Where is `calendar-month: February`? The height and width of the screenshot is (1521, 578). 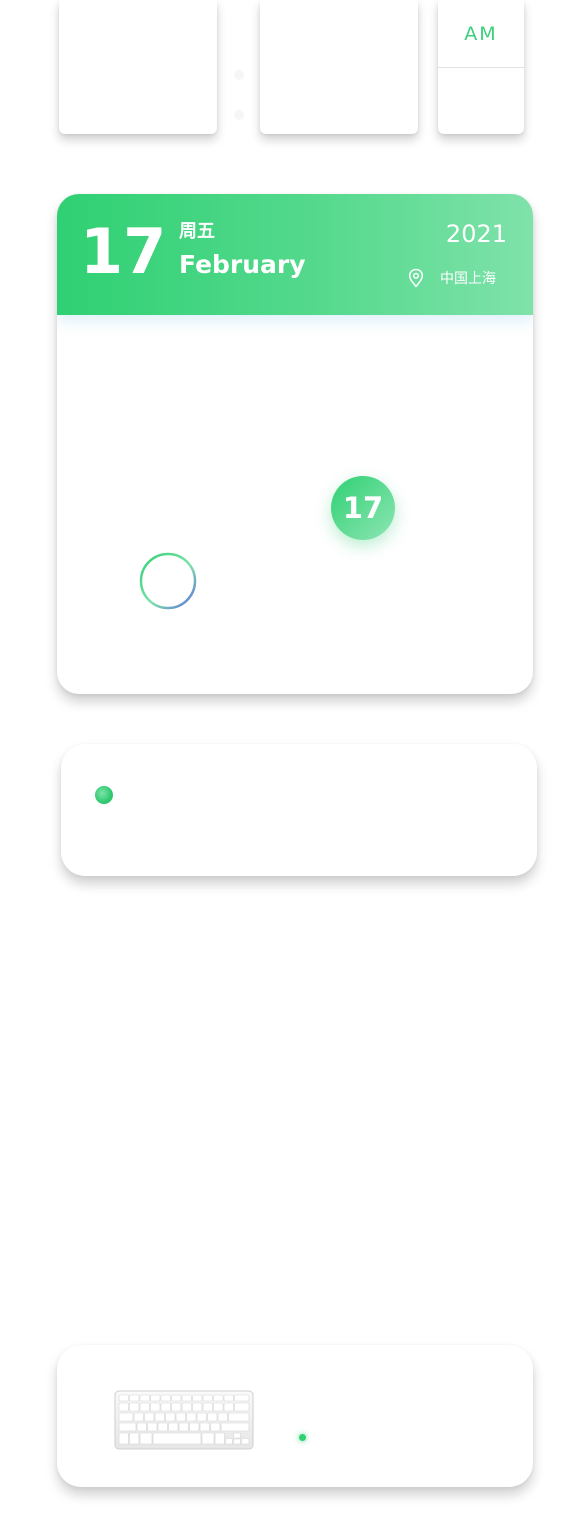
calendar-month: February is located at coordinates (242, 264).